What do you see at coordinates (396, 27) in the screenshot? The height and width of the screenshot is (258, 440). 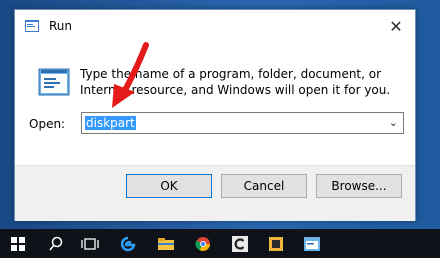 I see `close-button: ✕` at bounding box center [396, 27].